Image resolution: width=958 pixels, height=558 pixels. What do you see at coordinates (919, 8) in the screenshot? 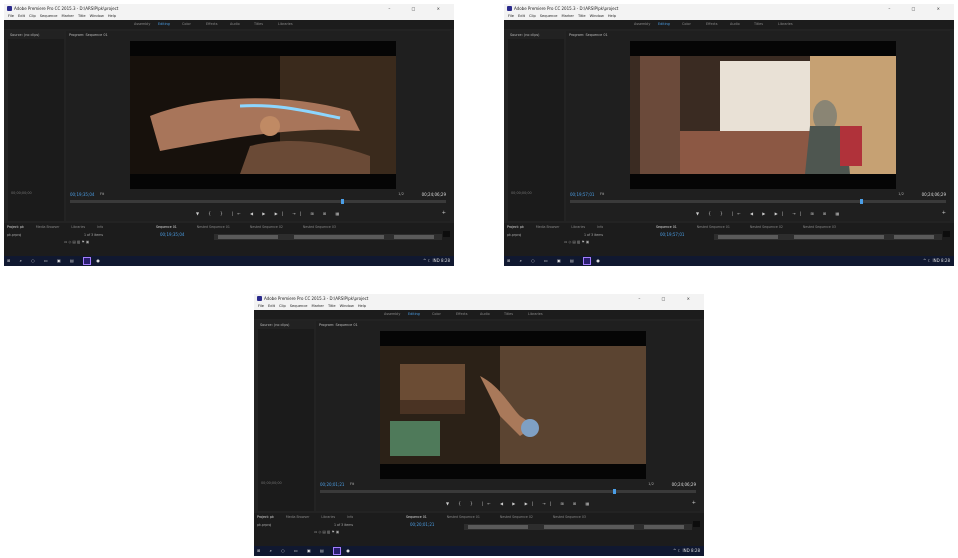
I see `window-controls: – □ ×` at bounding box center [919, 8].